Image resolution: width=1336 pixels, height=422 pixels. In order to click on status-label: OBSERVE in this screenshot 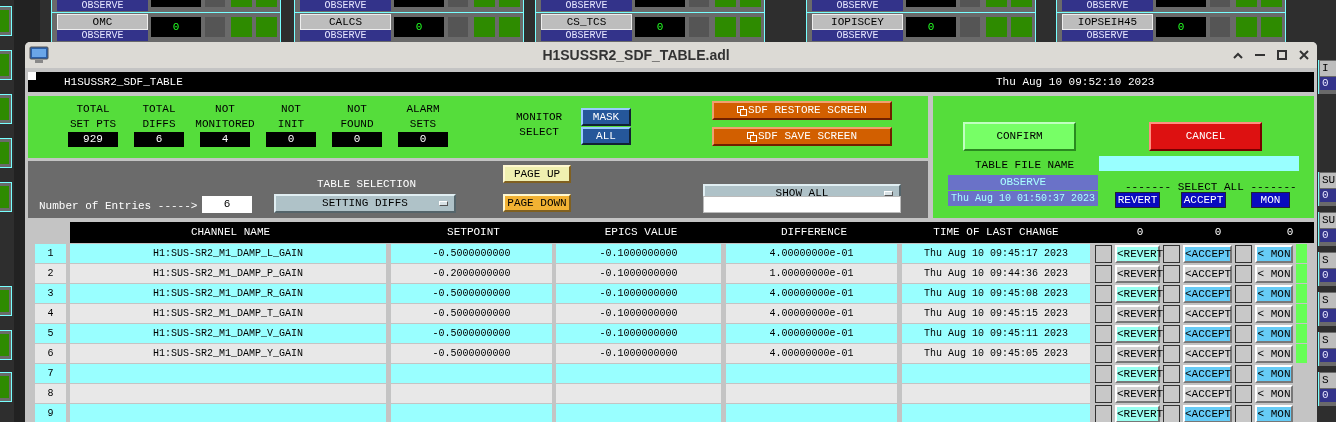, I will do `click(586, 35)`.